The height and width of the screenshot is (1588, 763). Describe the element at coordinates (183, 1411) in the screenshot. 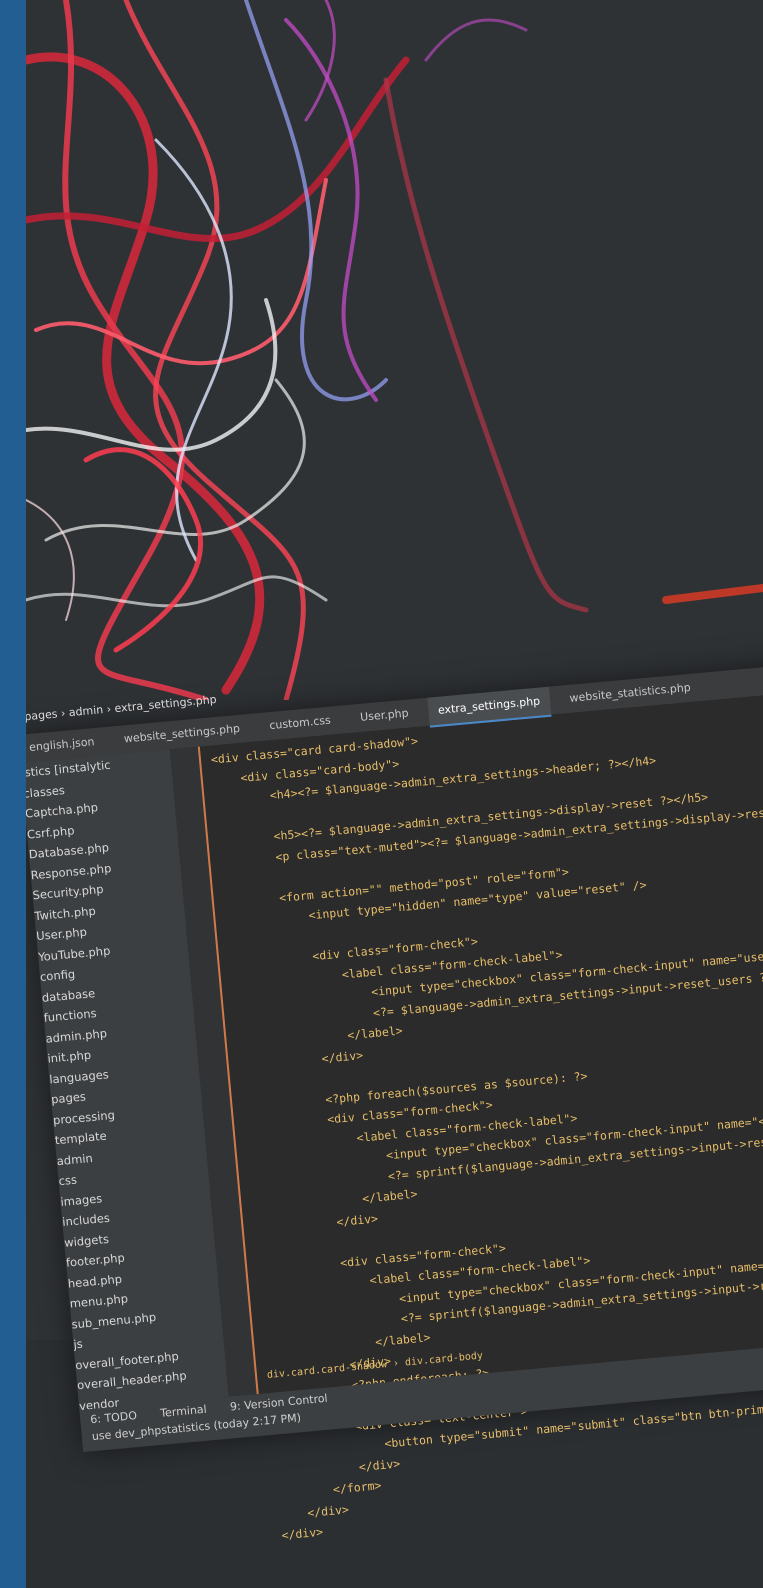

I see `terminal-tool-button: Terminal` at that location.